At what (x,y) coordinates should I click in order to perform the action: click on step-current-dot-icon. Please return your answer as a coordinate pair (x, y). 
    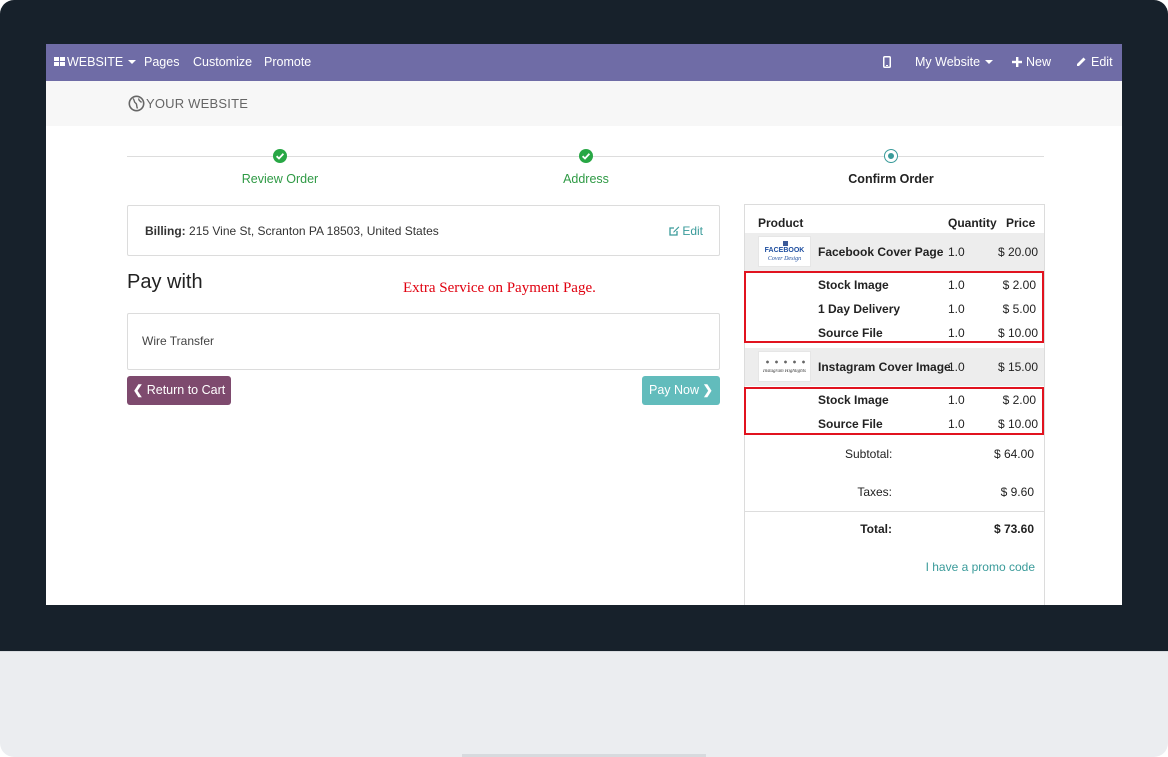
    Looking at the image, I should click on (891, 156).